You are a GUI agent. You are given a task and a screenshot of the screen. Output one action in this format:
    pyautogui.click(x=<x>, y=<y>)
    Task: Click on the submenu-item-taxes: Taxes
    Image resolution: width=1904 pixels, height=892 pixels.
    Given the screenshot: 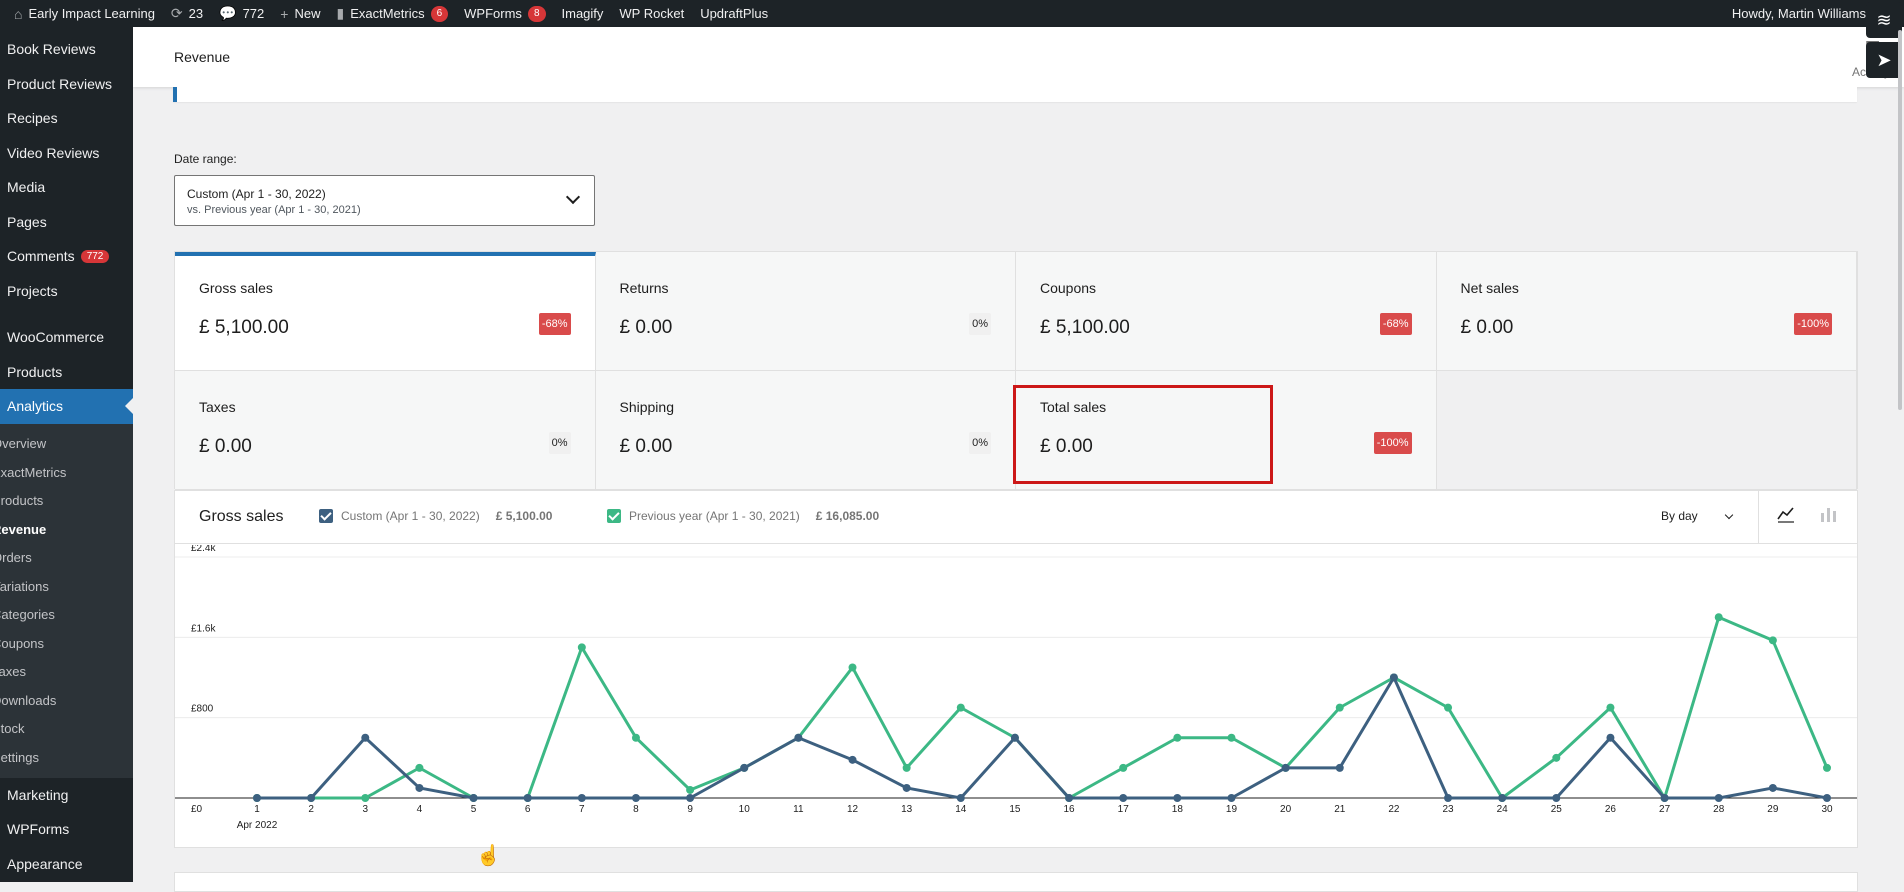 What is the action you would take?
    pyautogui.click(x=66, y=672)
    